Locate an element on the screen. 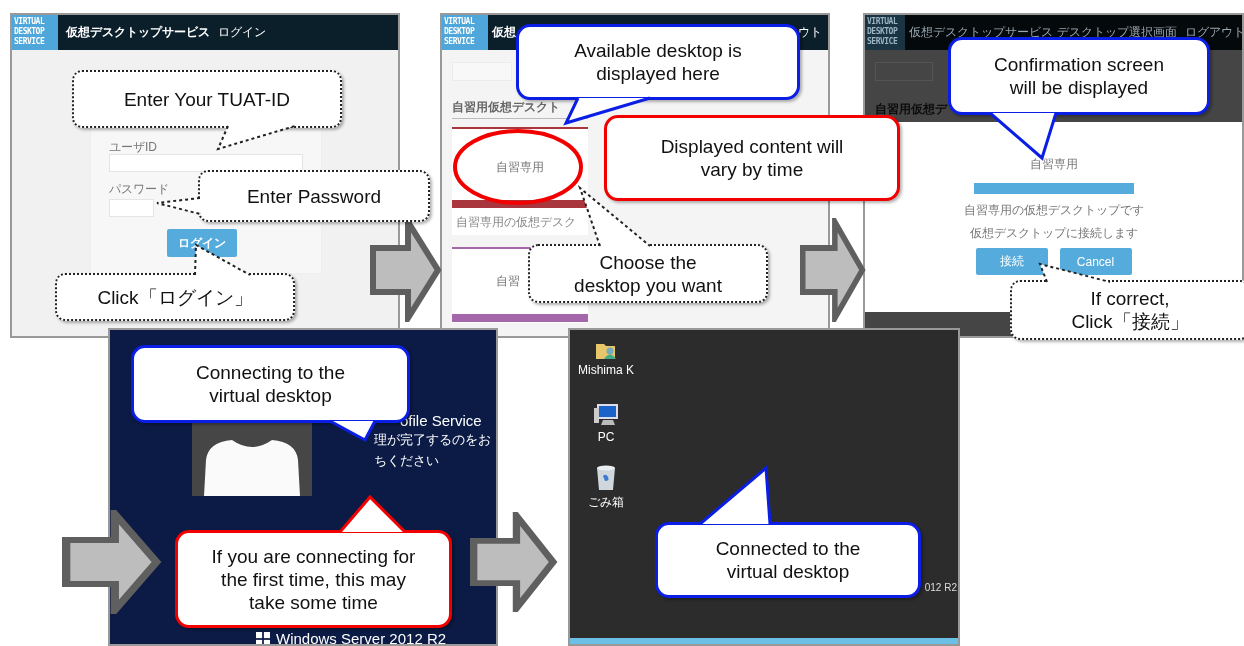  section-heading: 自習用仮想デ is located at coordinates (911, 109).